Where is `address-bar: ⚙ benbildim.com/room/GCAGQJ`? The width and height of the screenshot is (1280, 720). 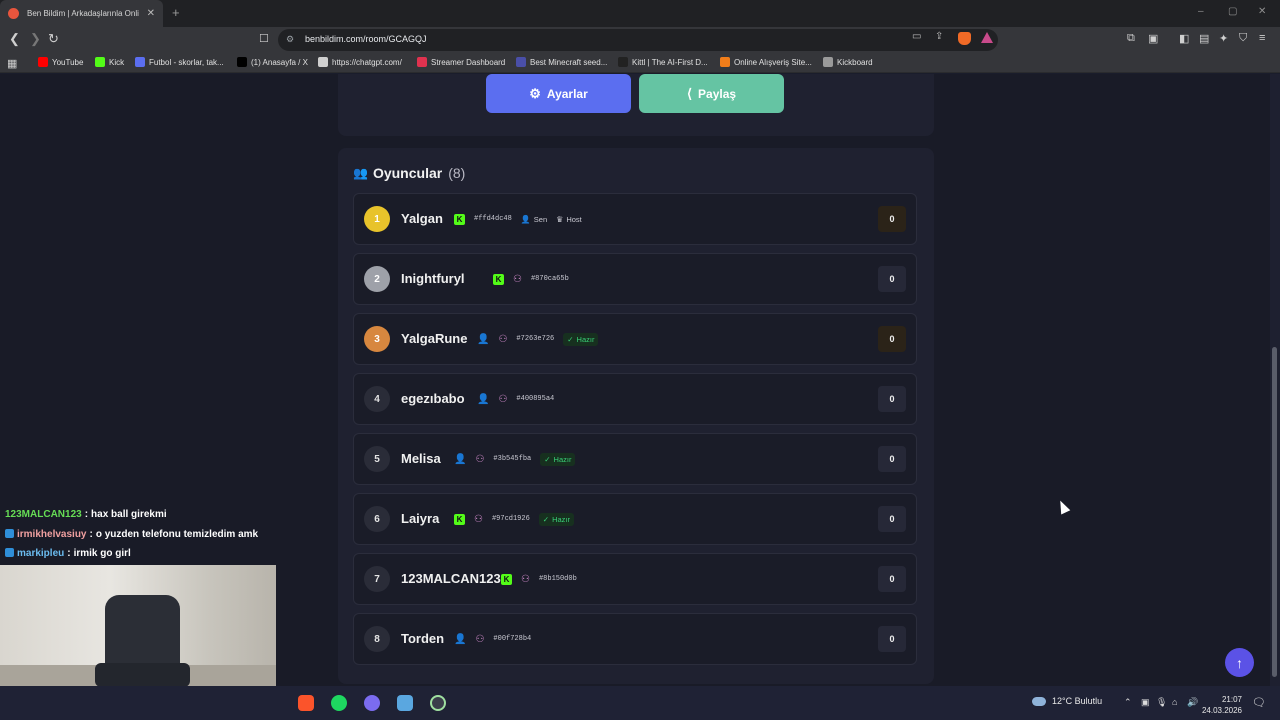 address-bar: ⚙ benbildim.com/room/GCAGQJ is located at coordinates (638, 40).